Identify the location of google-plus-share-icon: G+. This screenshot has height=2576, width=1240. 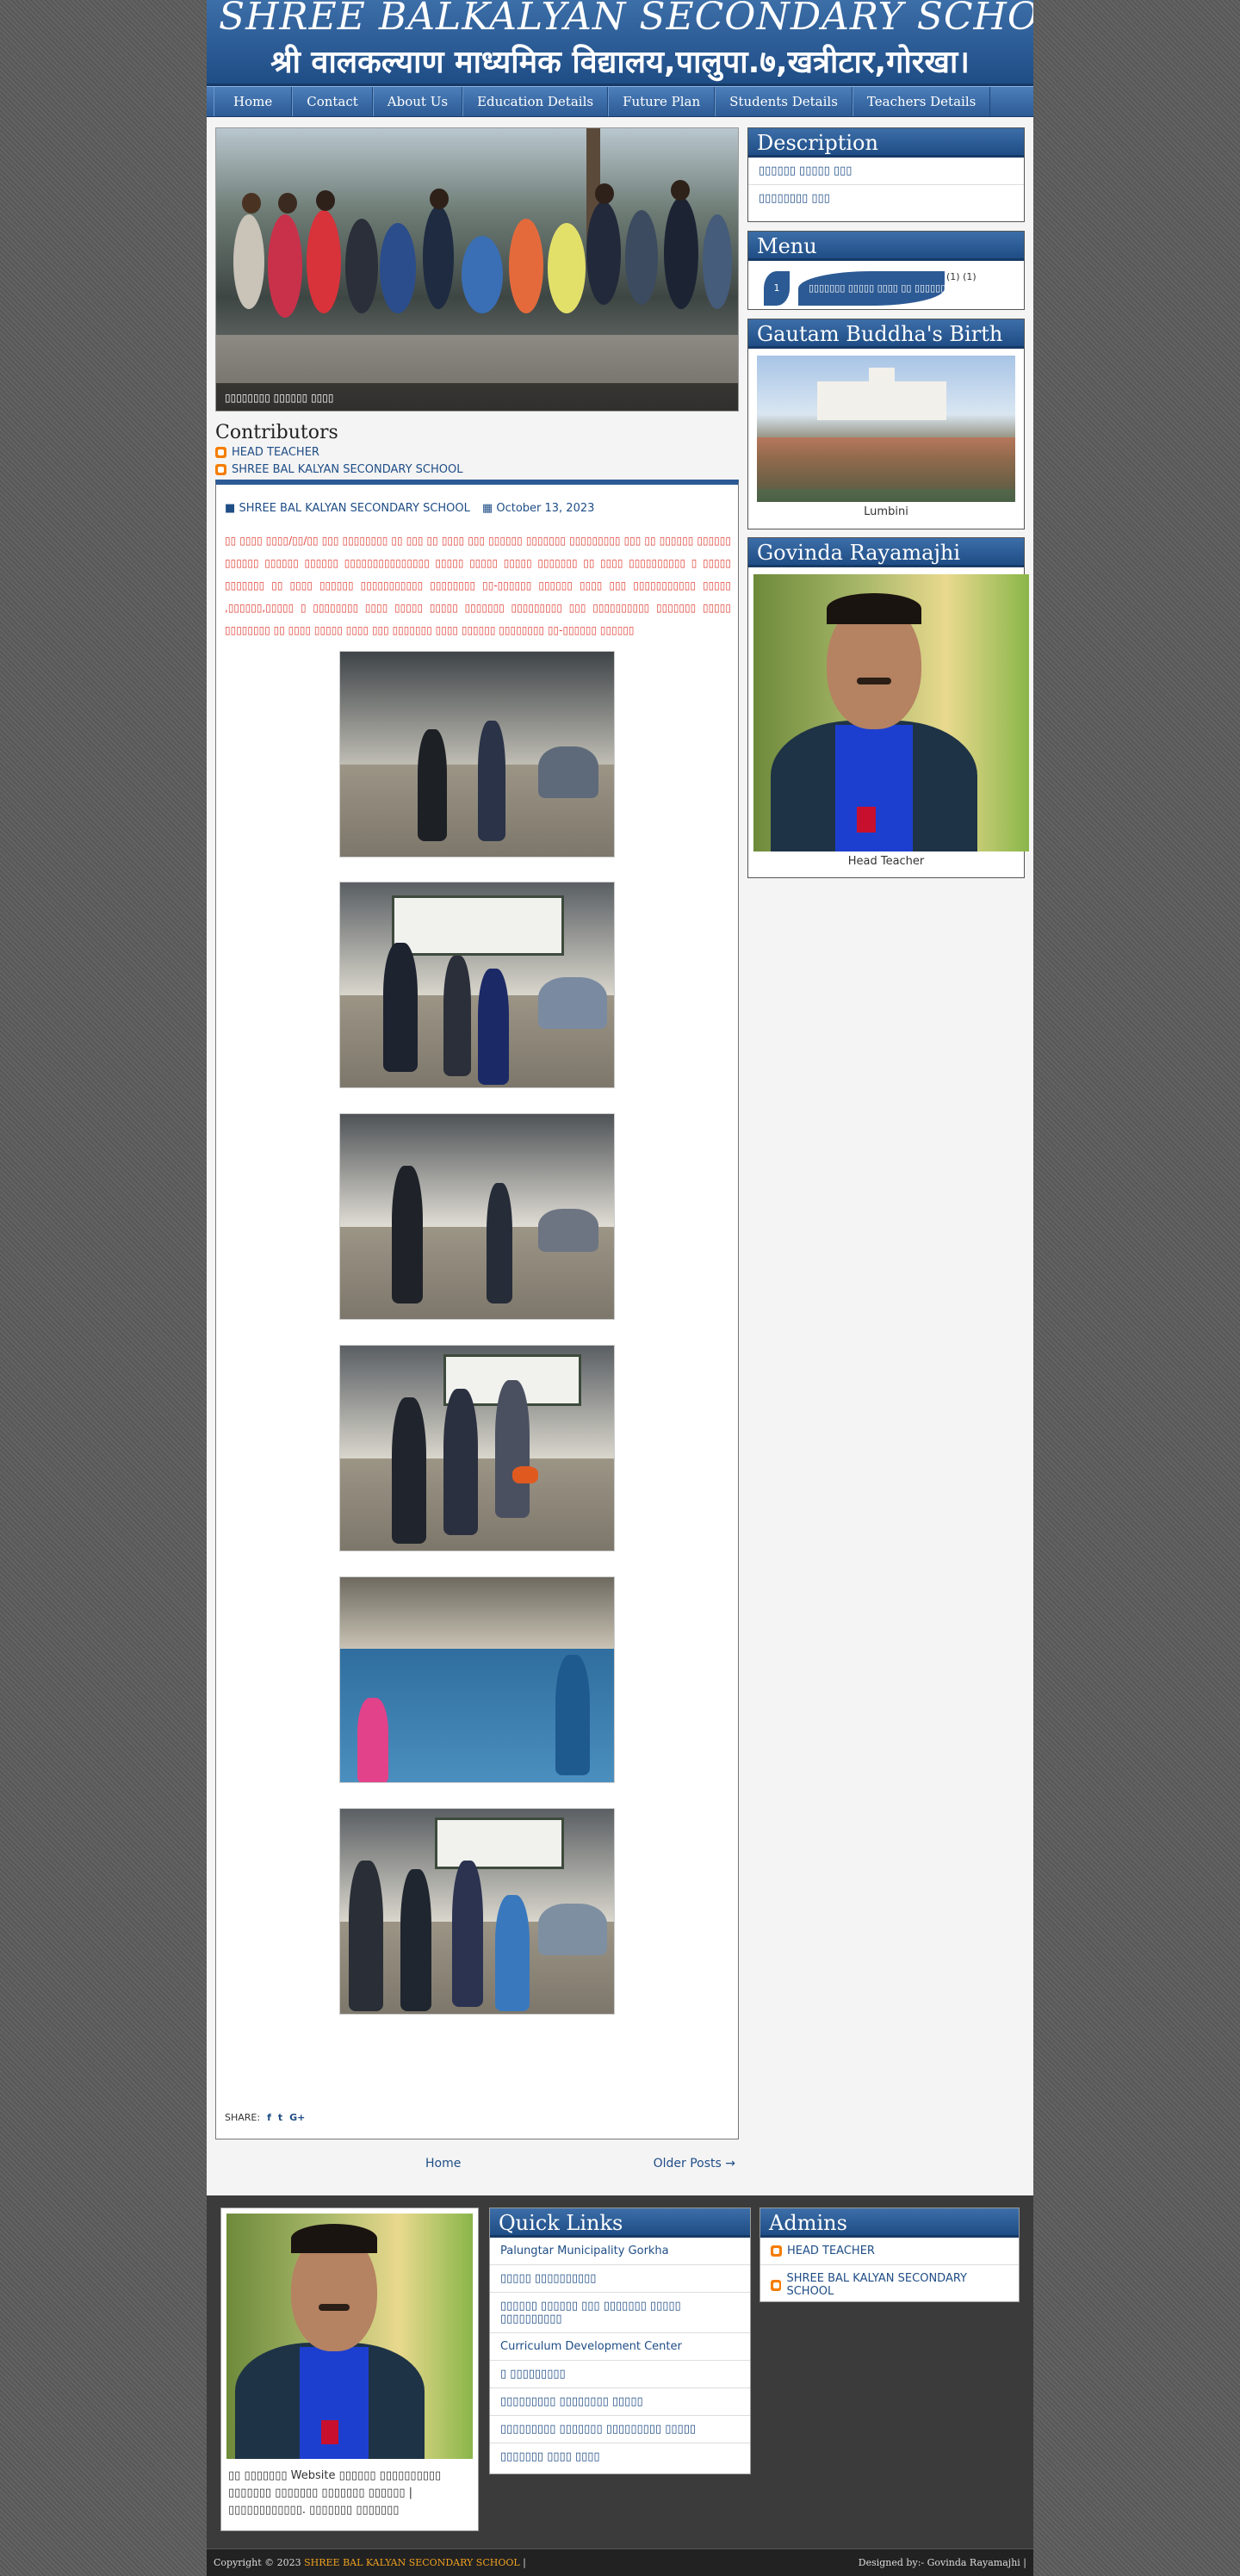
(297, 2117).